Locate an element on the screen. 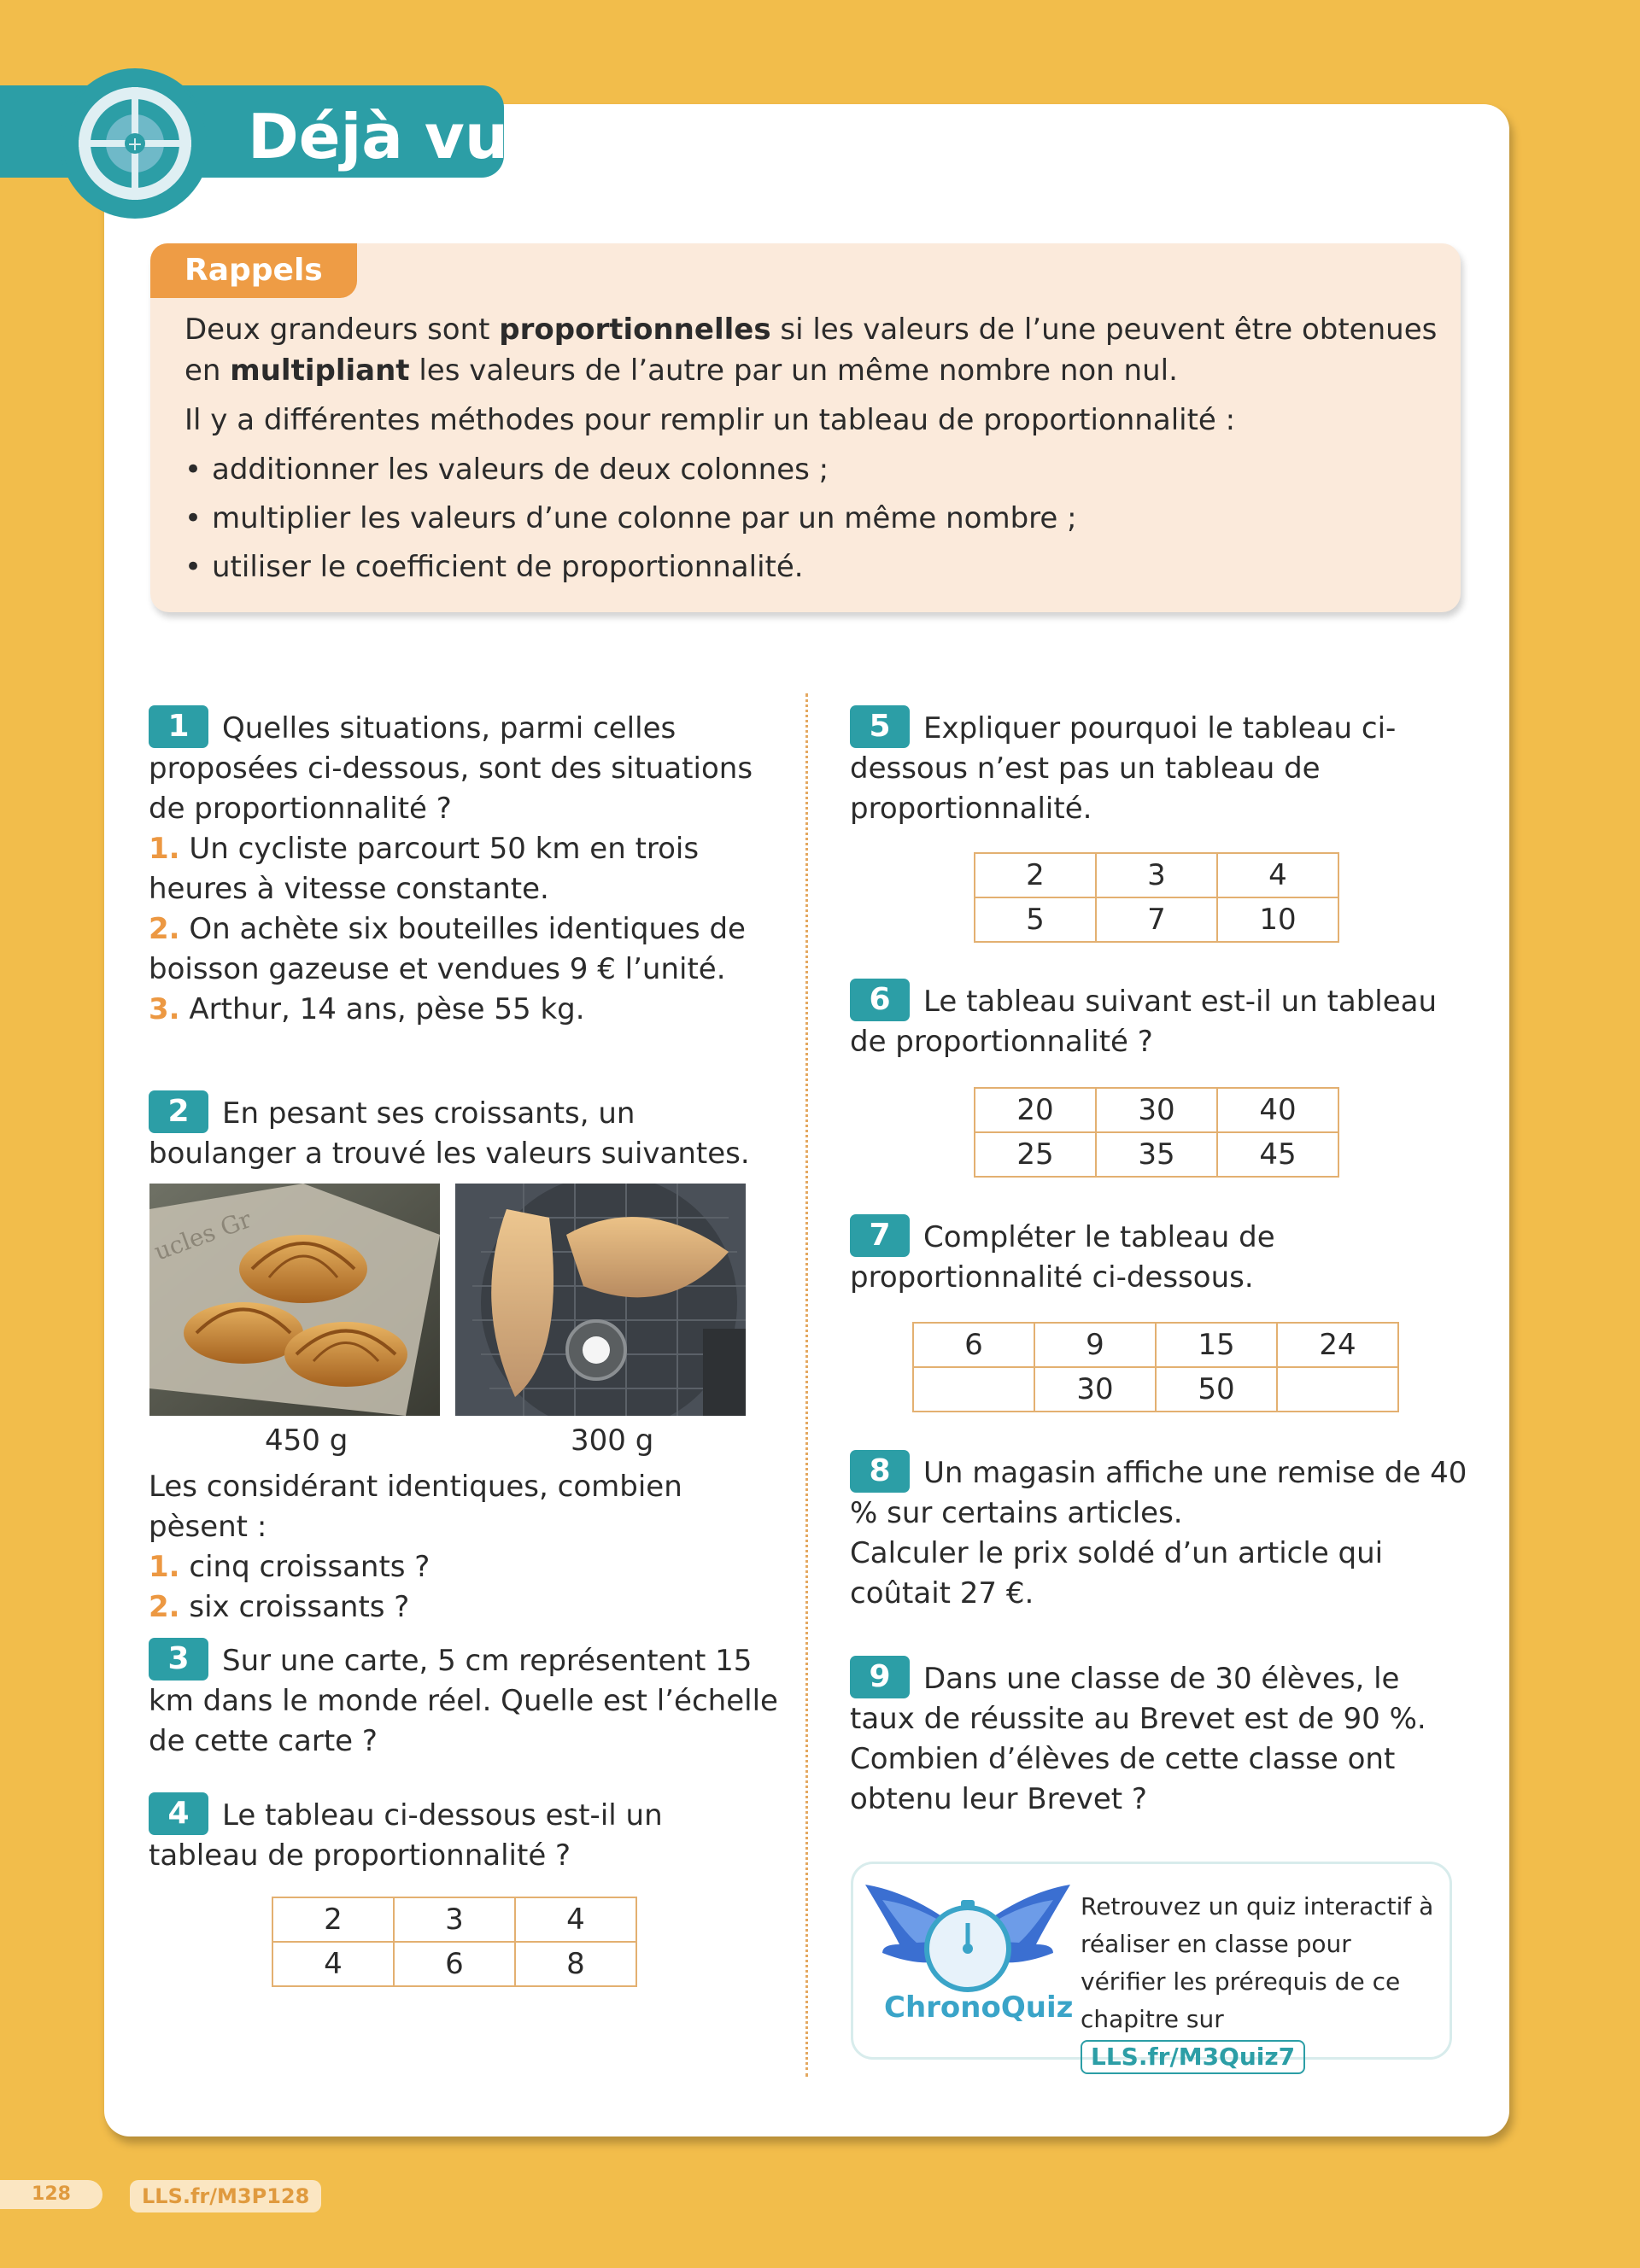 The image size is (1640, 2268). table-row: 5 7 10 is located at coordinates (1156, 920).